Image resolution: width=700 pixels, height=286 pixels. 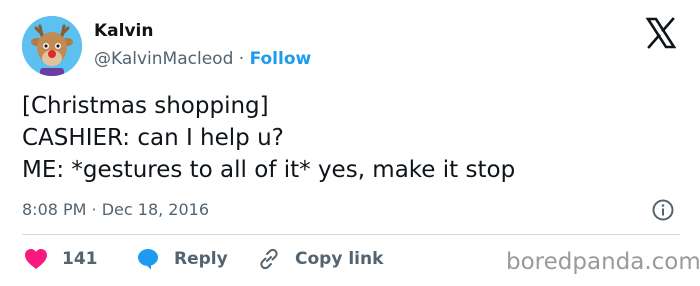 What do you see at coordinates (61, 259) in the screenshot?
I see `like-button: 141` at bounding box center [61, 259].